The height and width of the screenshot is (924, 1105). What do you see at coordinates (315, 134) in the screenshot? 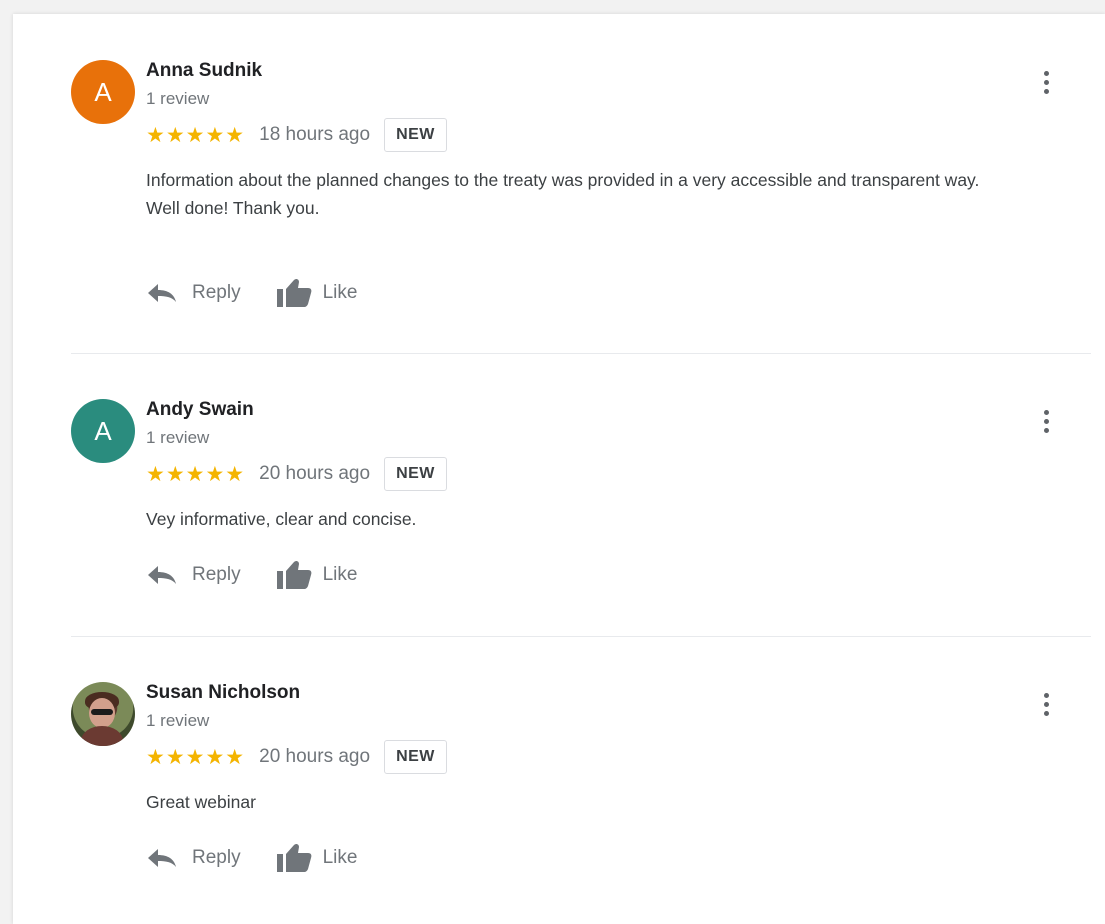
I see `review-time: 18 hours ago` at bounding box center [315, 134].